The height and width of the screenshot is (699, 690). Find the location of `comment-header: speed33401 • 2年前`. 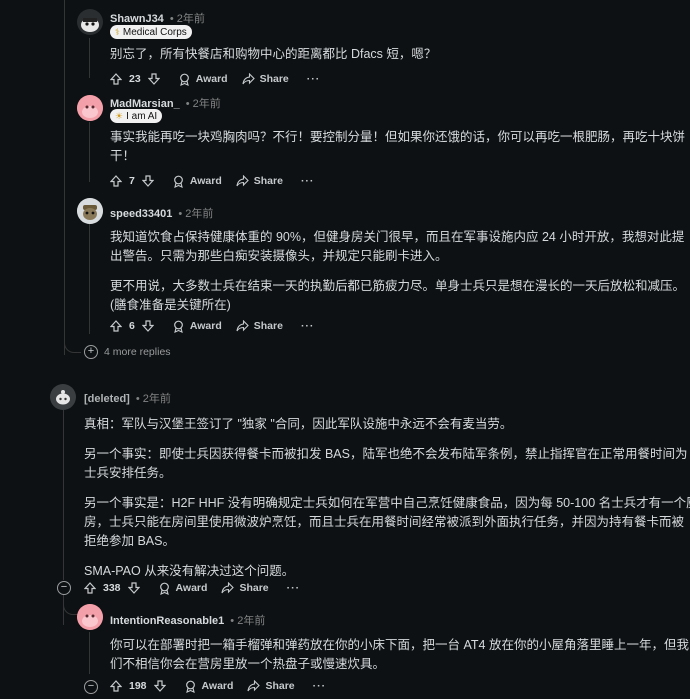

comment-header: speed33401 • 2年前 is located at coordinates (161, 213).